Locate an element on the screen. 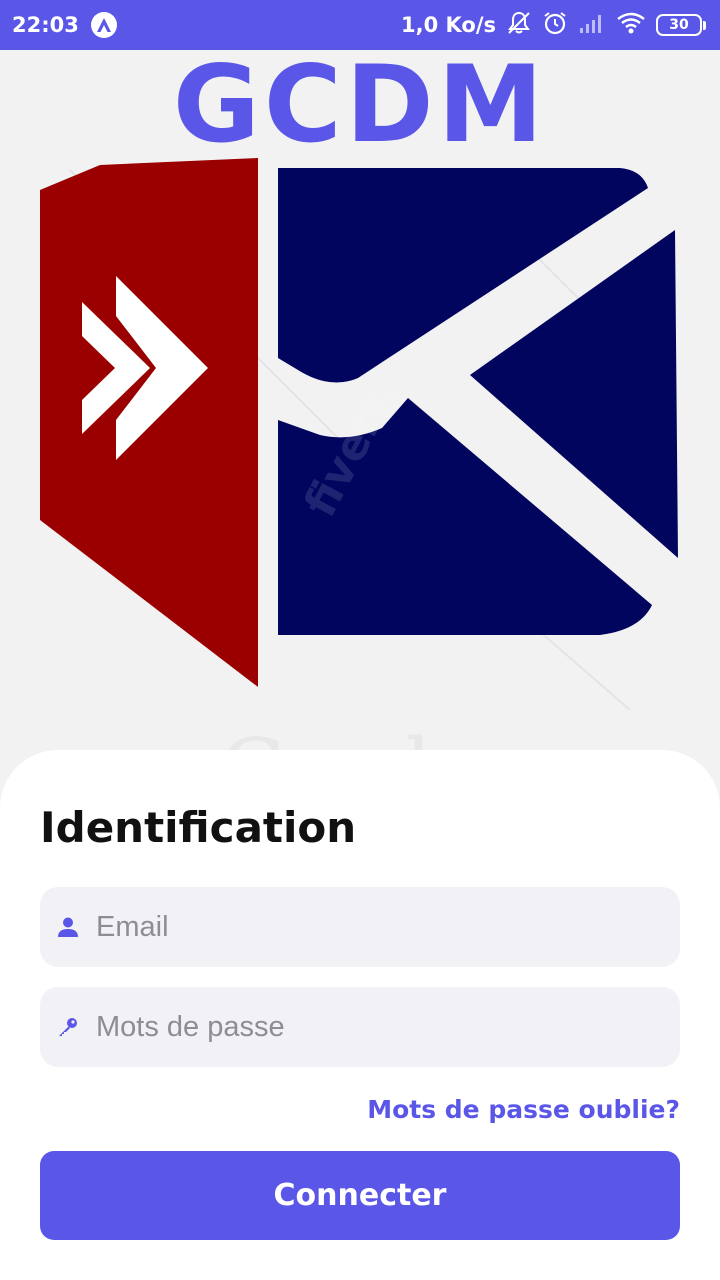 Image resolution: width=720 pixels, height=1280 pixels. battery-level: 30 is located at coordinates (679, 25).